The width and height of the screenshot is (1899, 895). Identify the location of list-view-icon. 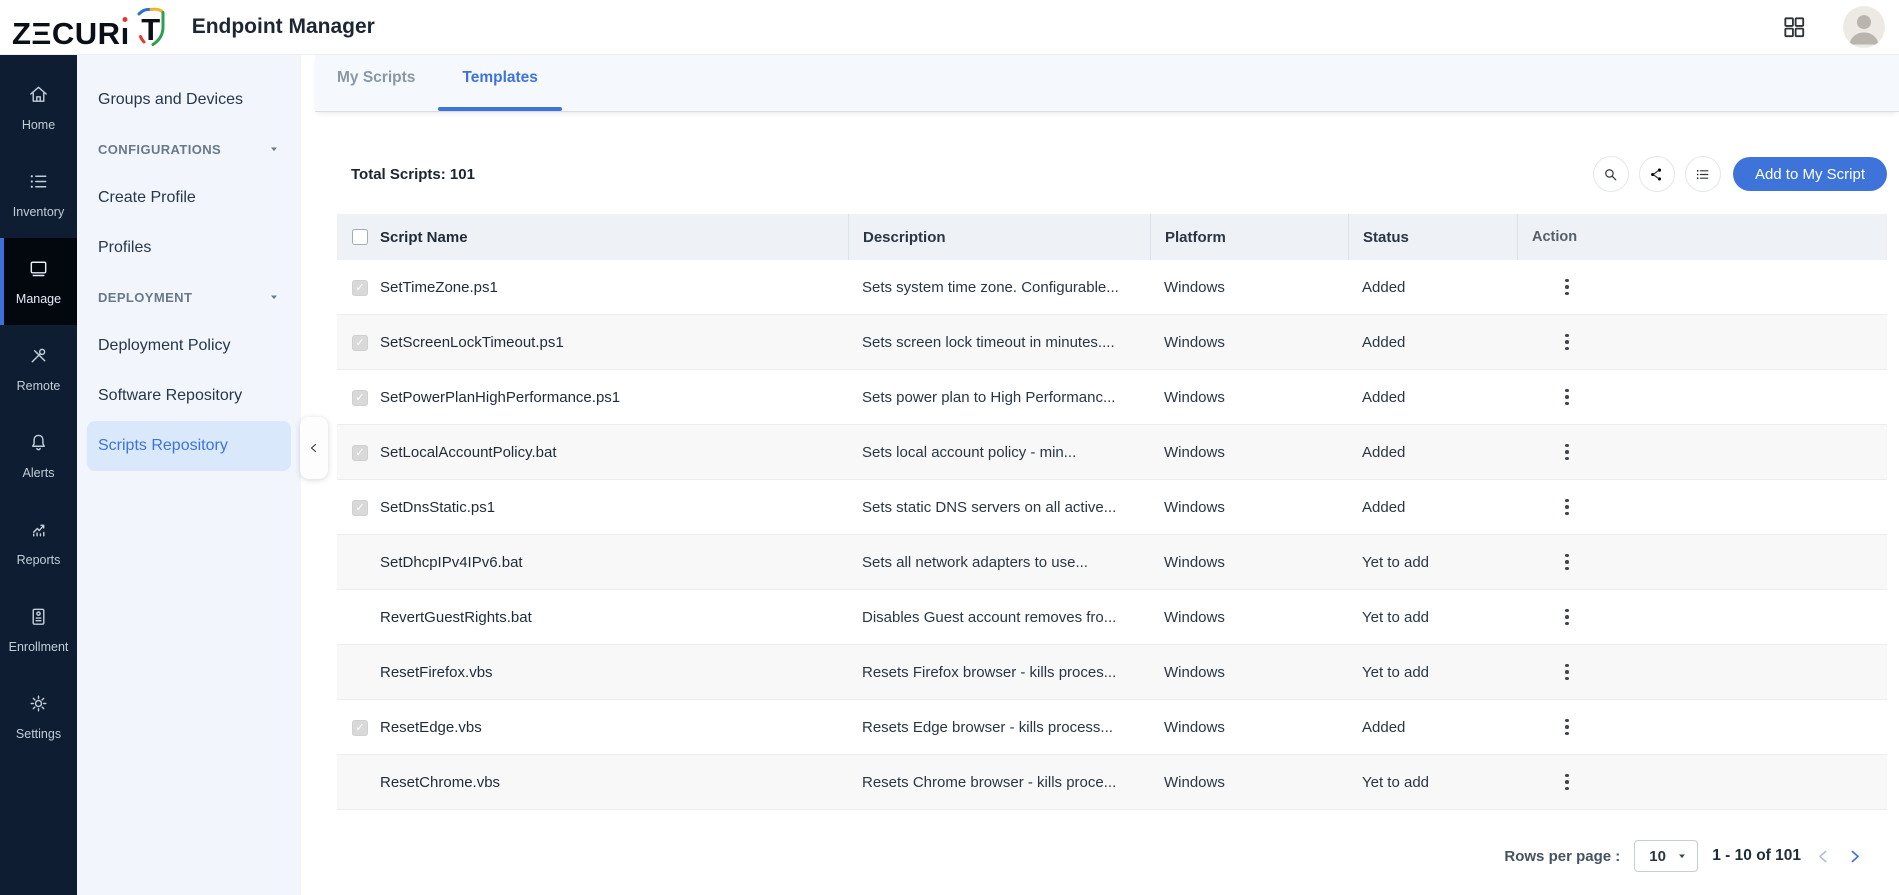
(1702, 174).